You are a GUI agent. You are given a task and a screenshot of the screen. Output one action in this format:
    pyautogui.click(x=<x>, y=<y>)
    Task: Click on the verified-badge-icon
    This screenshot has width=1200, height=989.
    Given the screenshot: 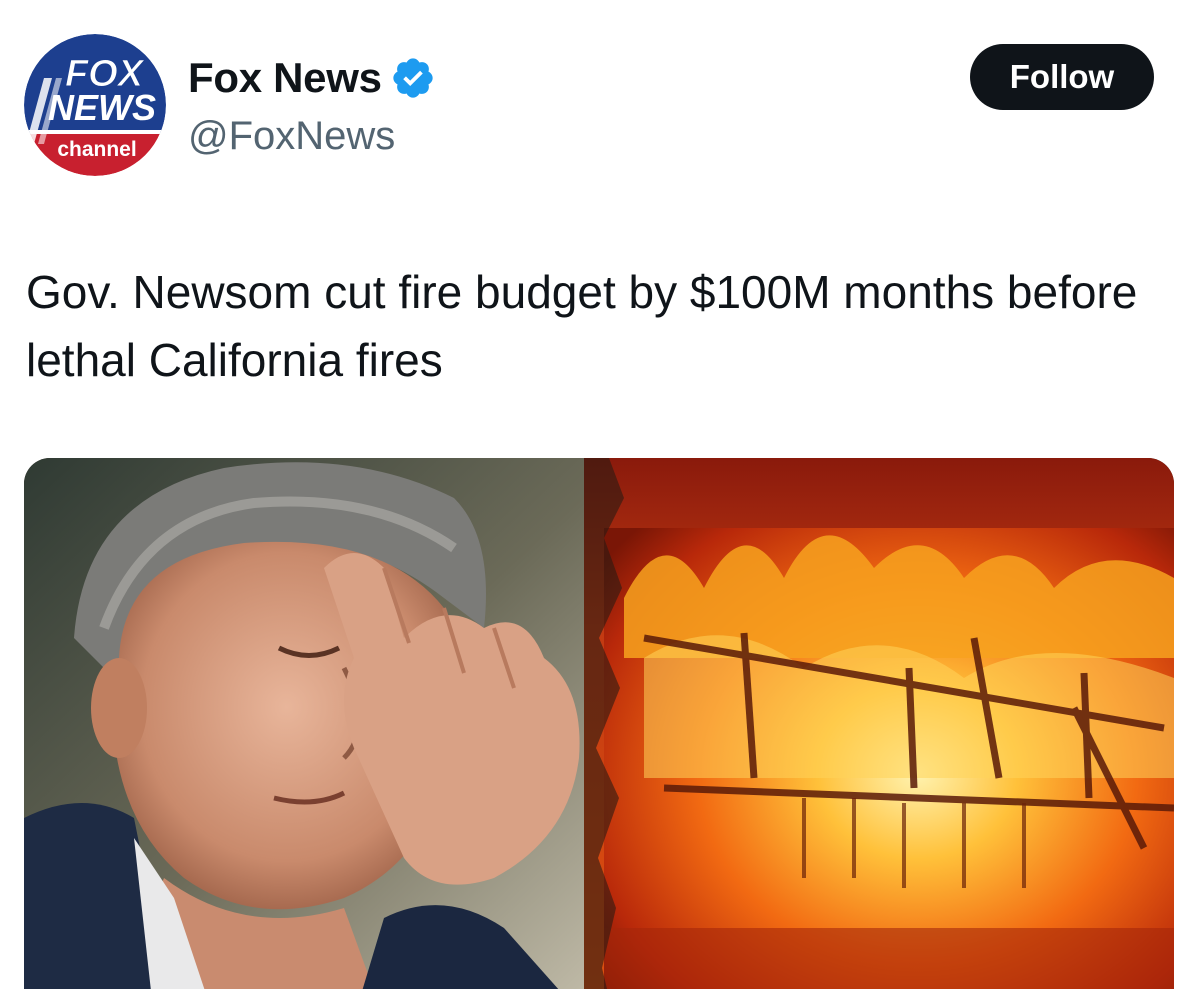 What is the action you would take?
    pyautogui.click(x=413, y=78)
    